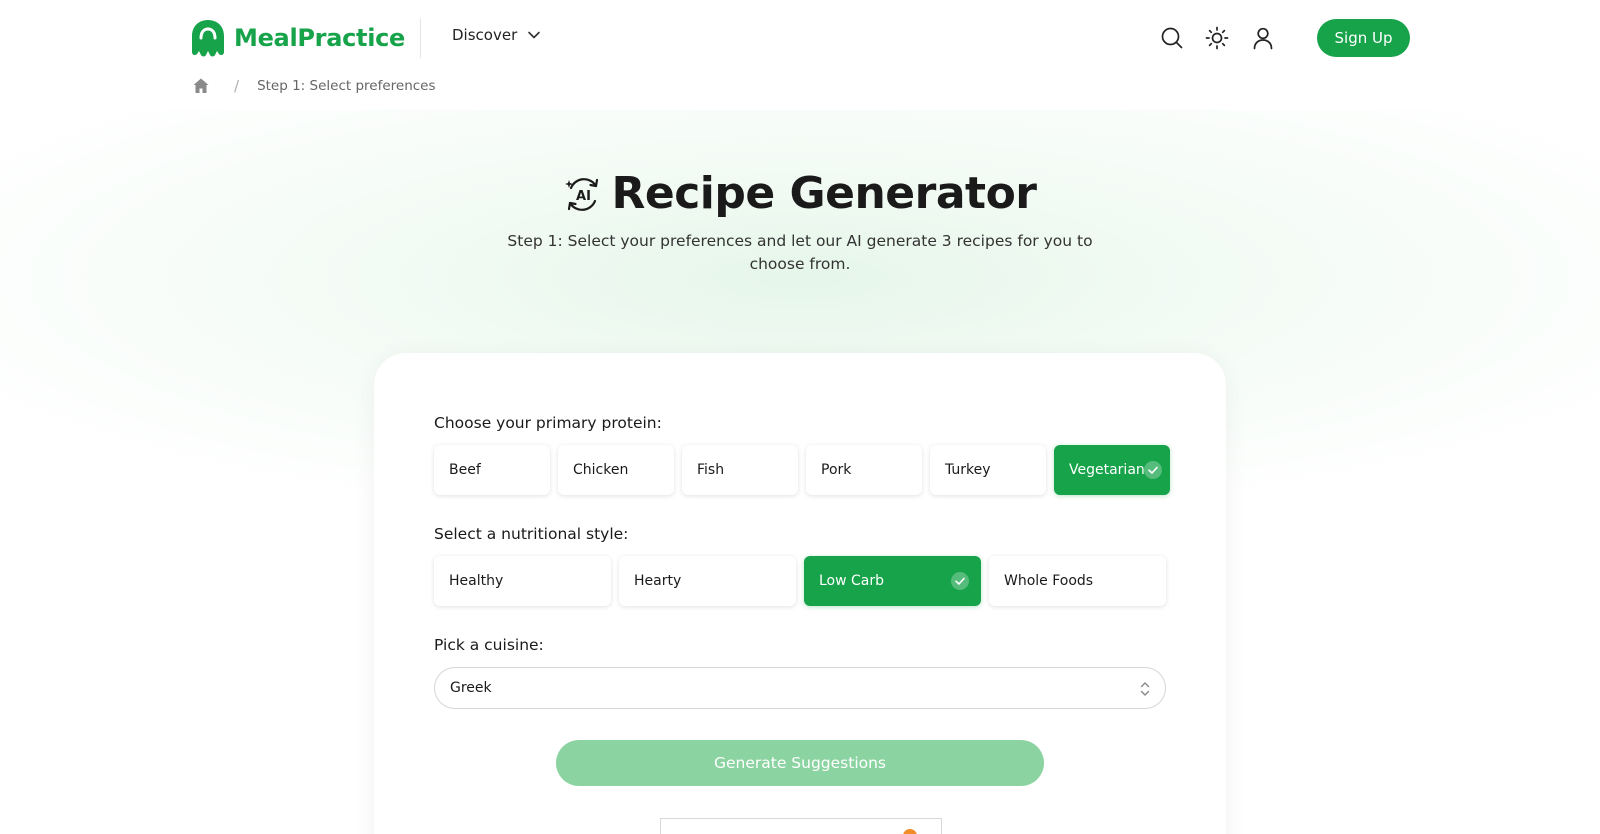 The height and width of the screenshot is (834, 1600). I want to click on status-dot-icon, so click(910, 831).